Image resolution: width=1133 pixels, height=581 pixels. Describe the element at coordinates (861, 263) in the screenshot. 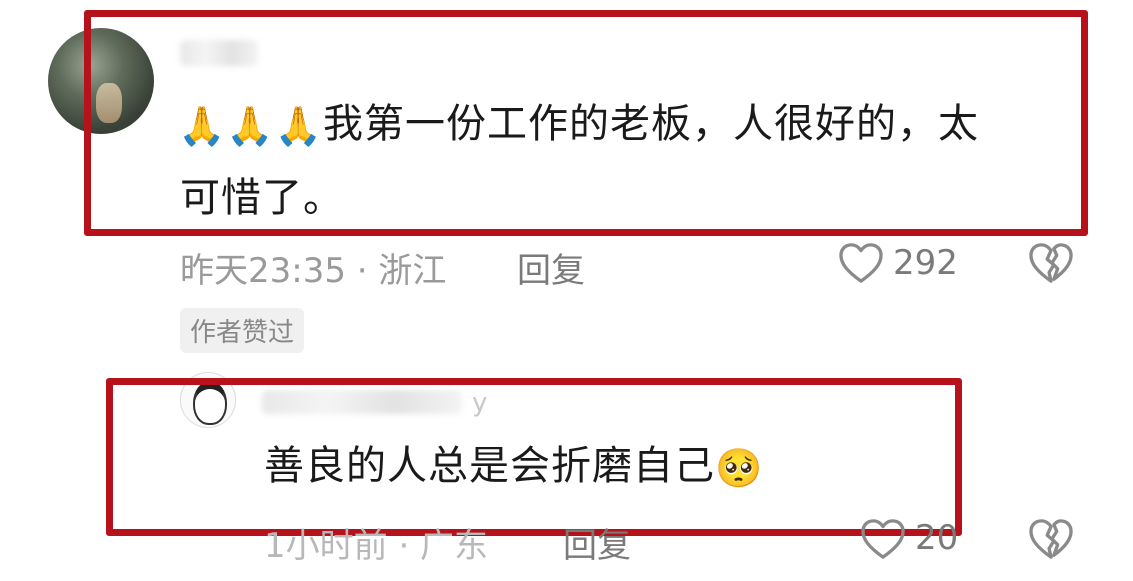

I see `like-heart-icon` at that location.